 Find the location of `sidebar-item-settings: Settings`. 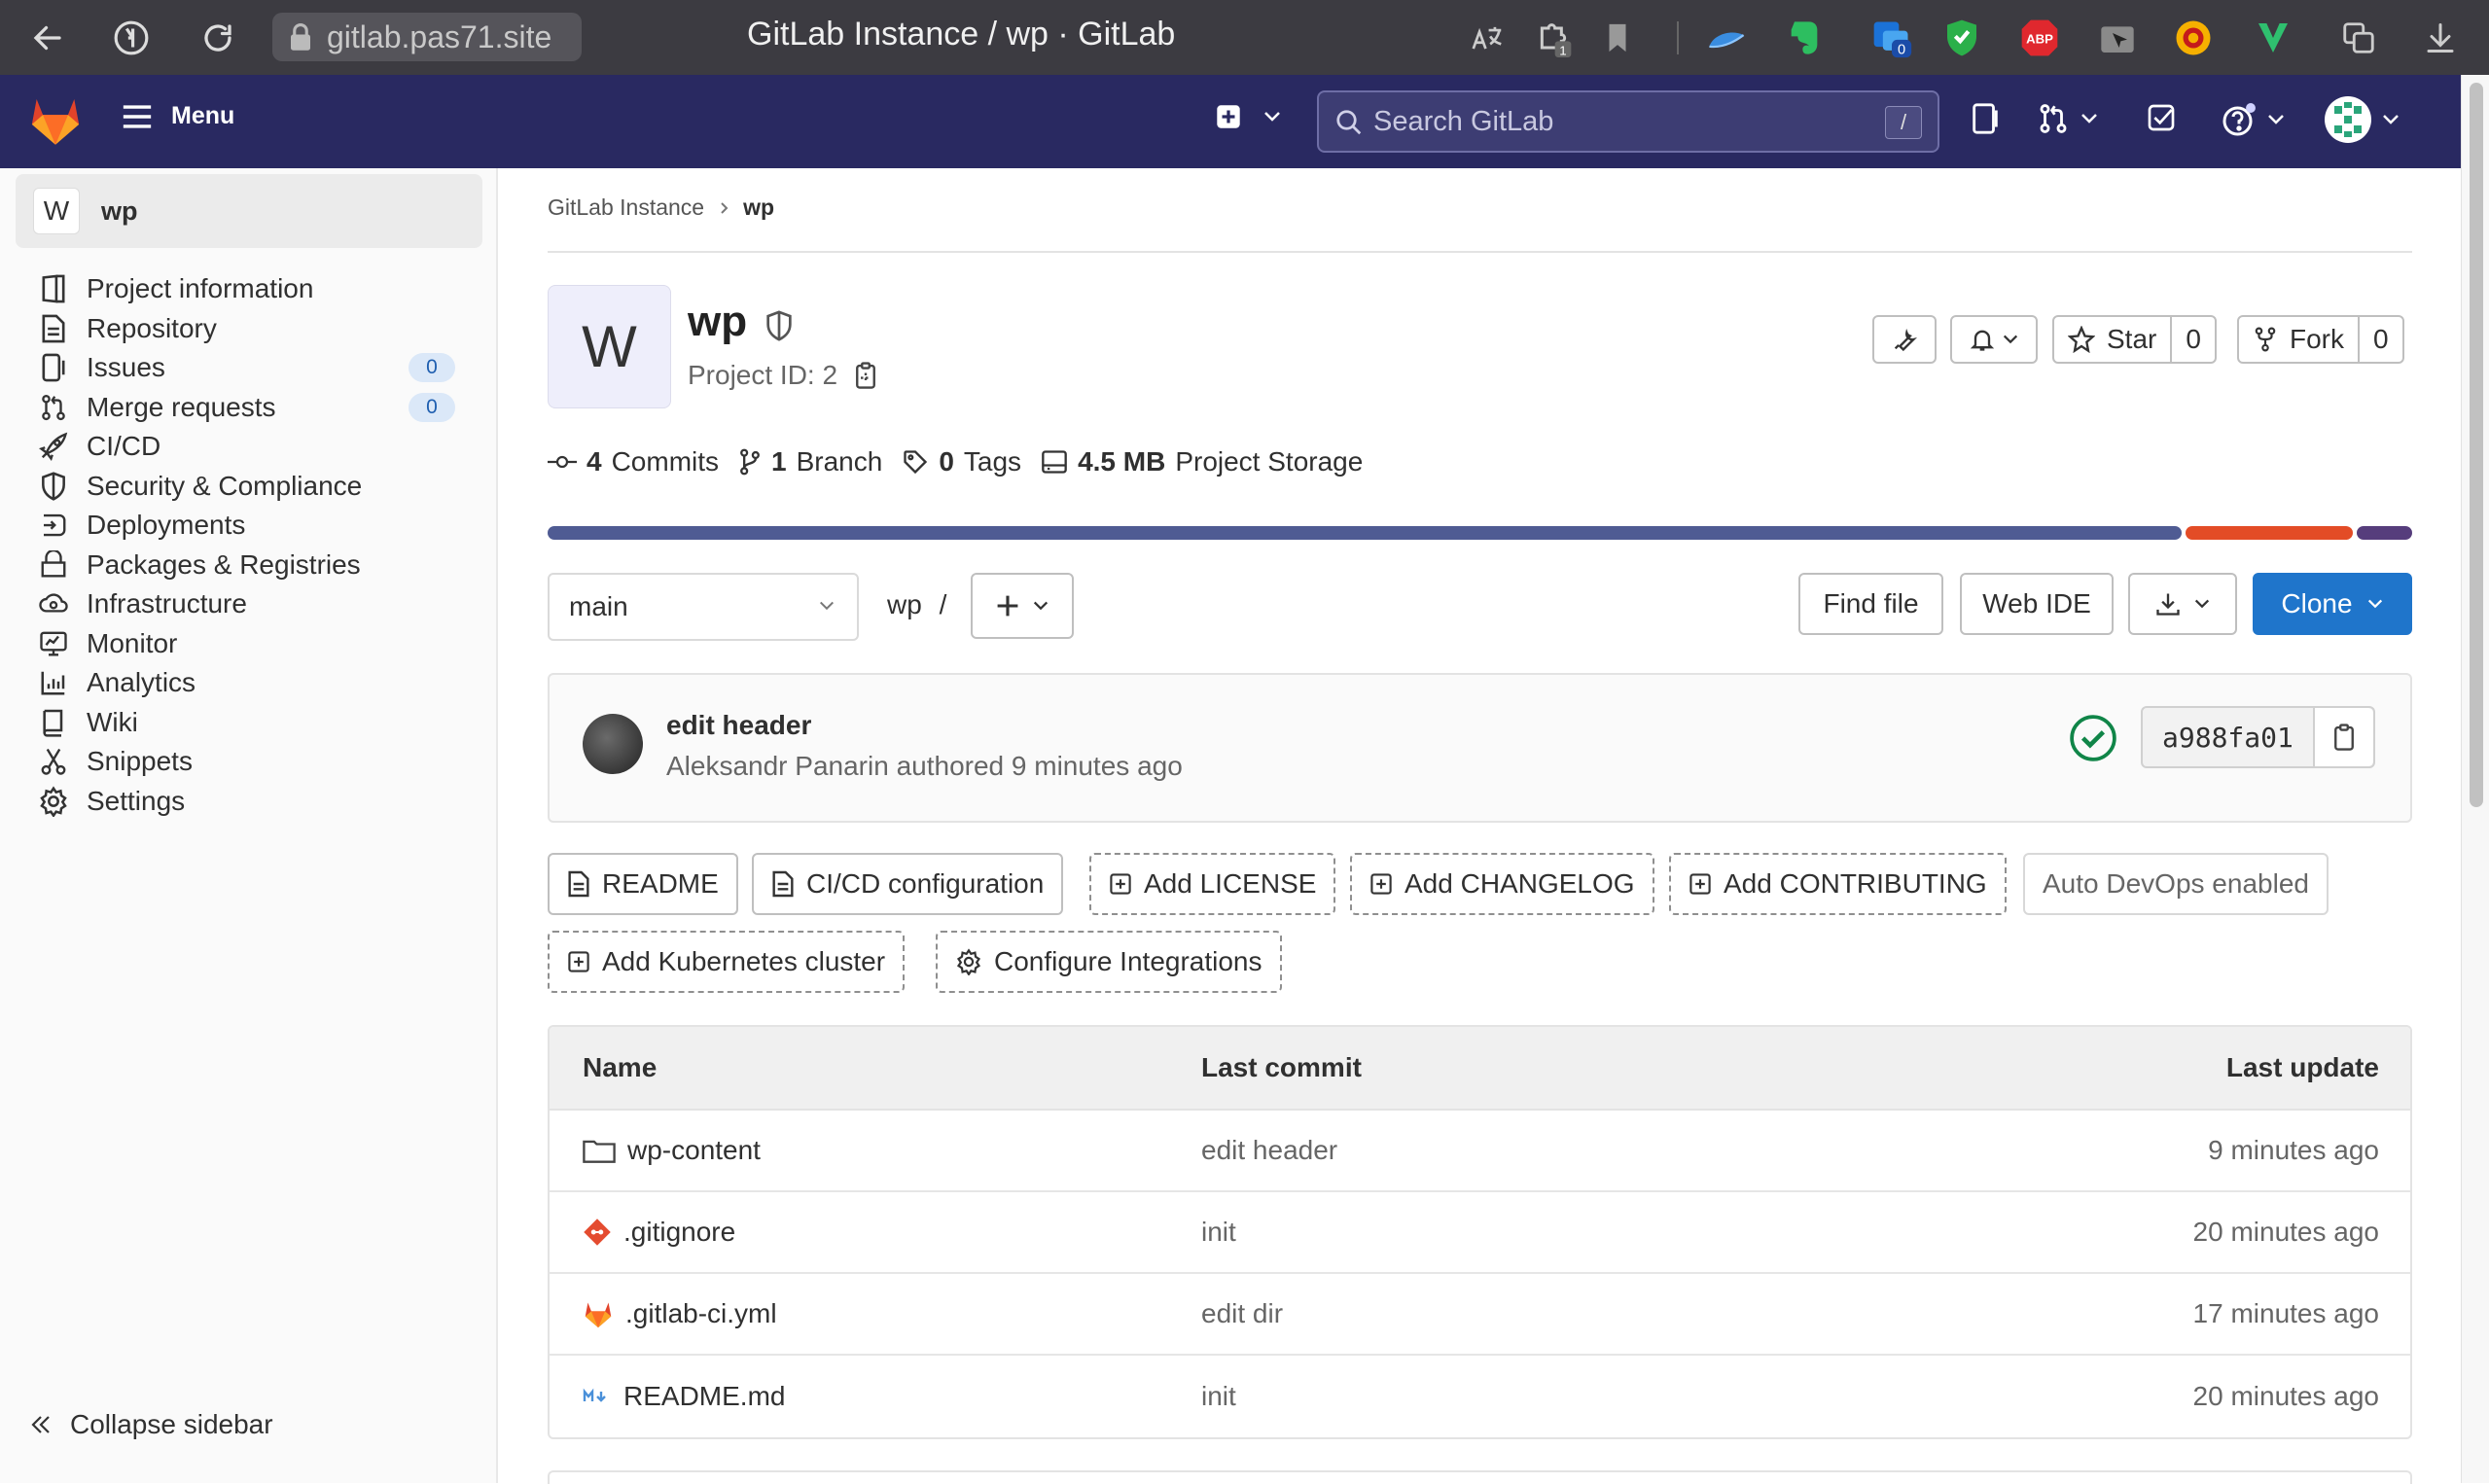

sidebar-item-settings: Settings is located at coordinates (251, 802).